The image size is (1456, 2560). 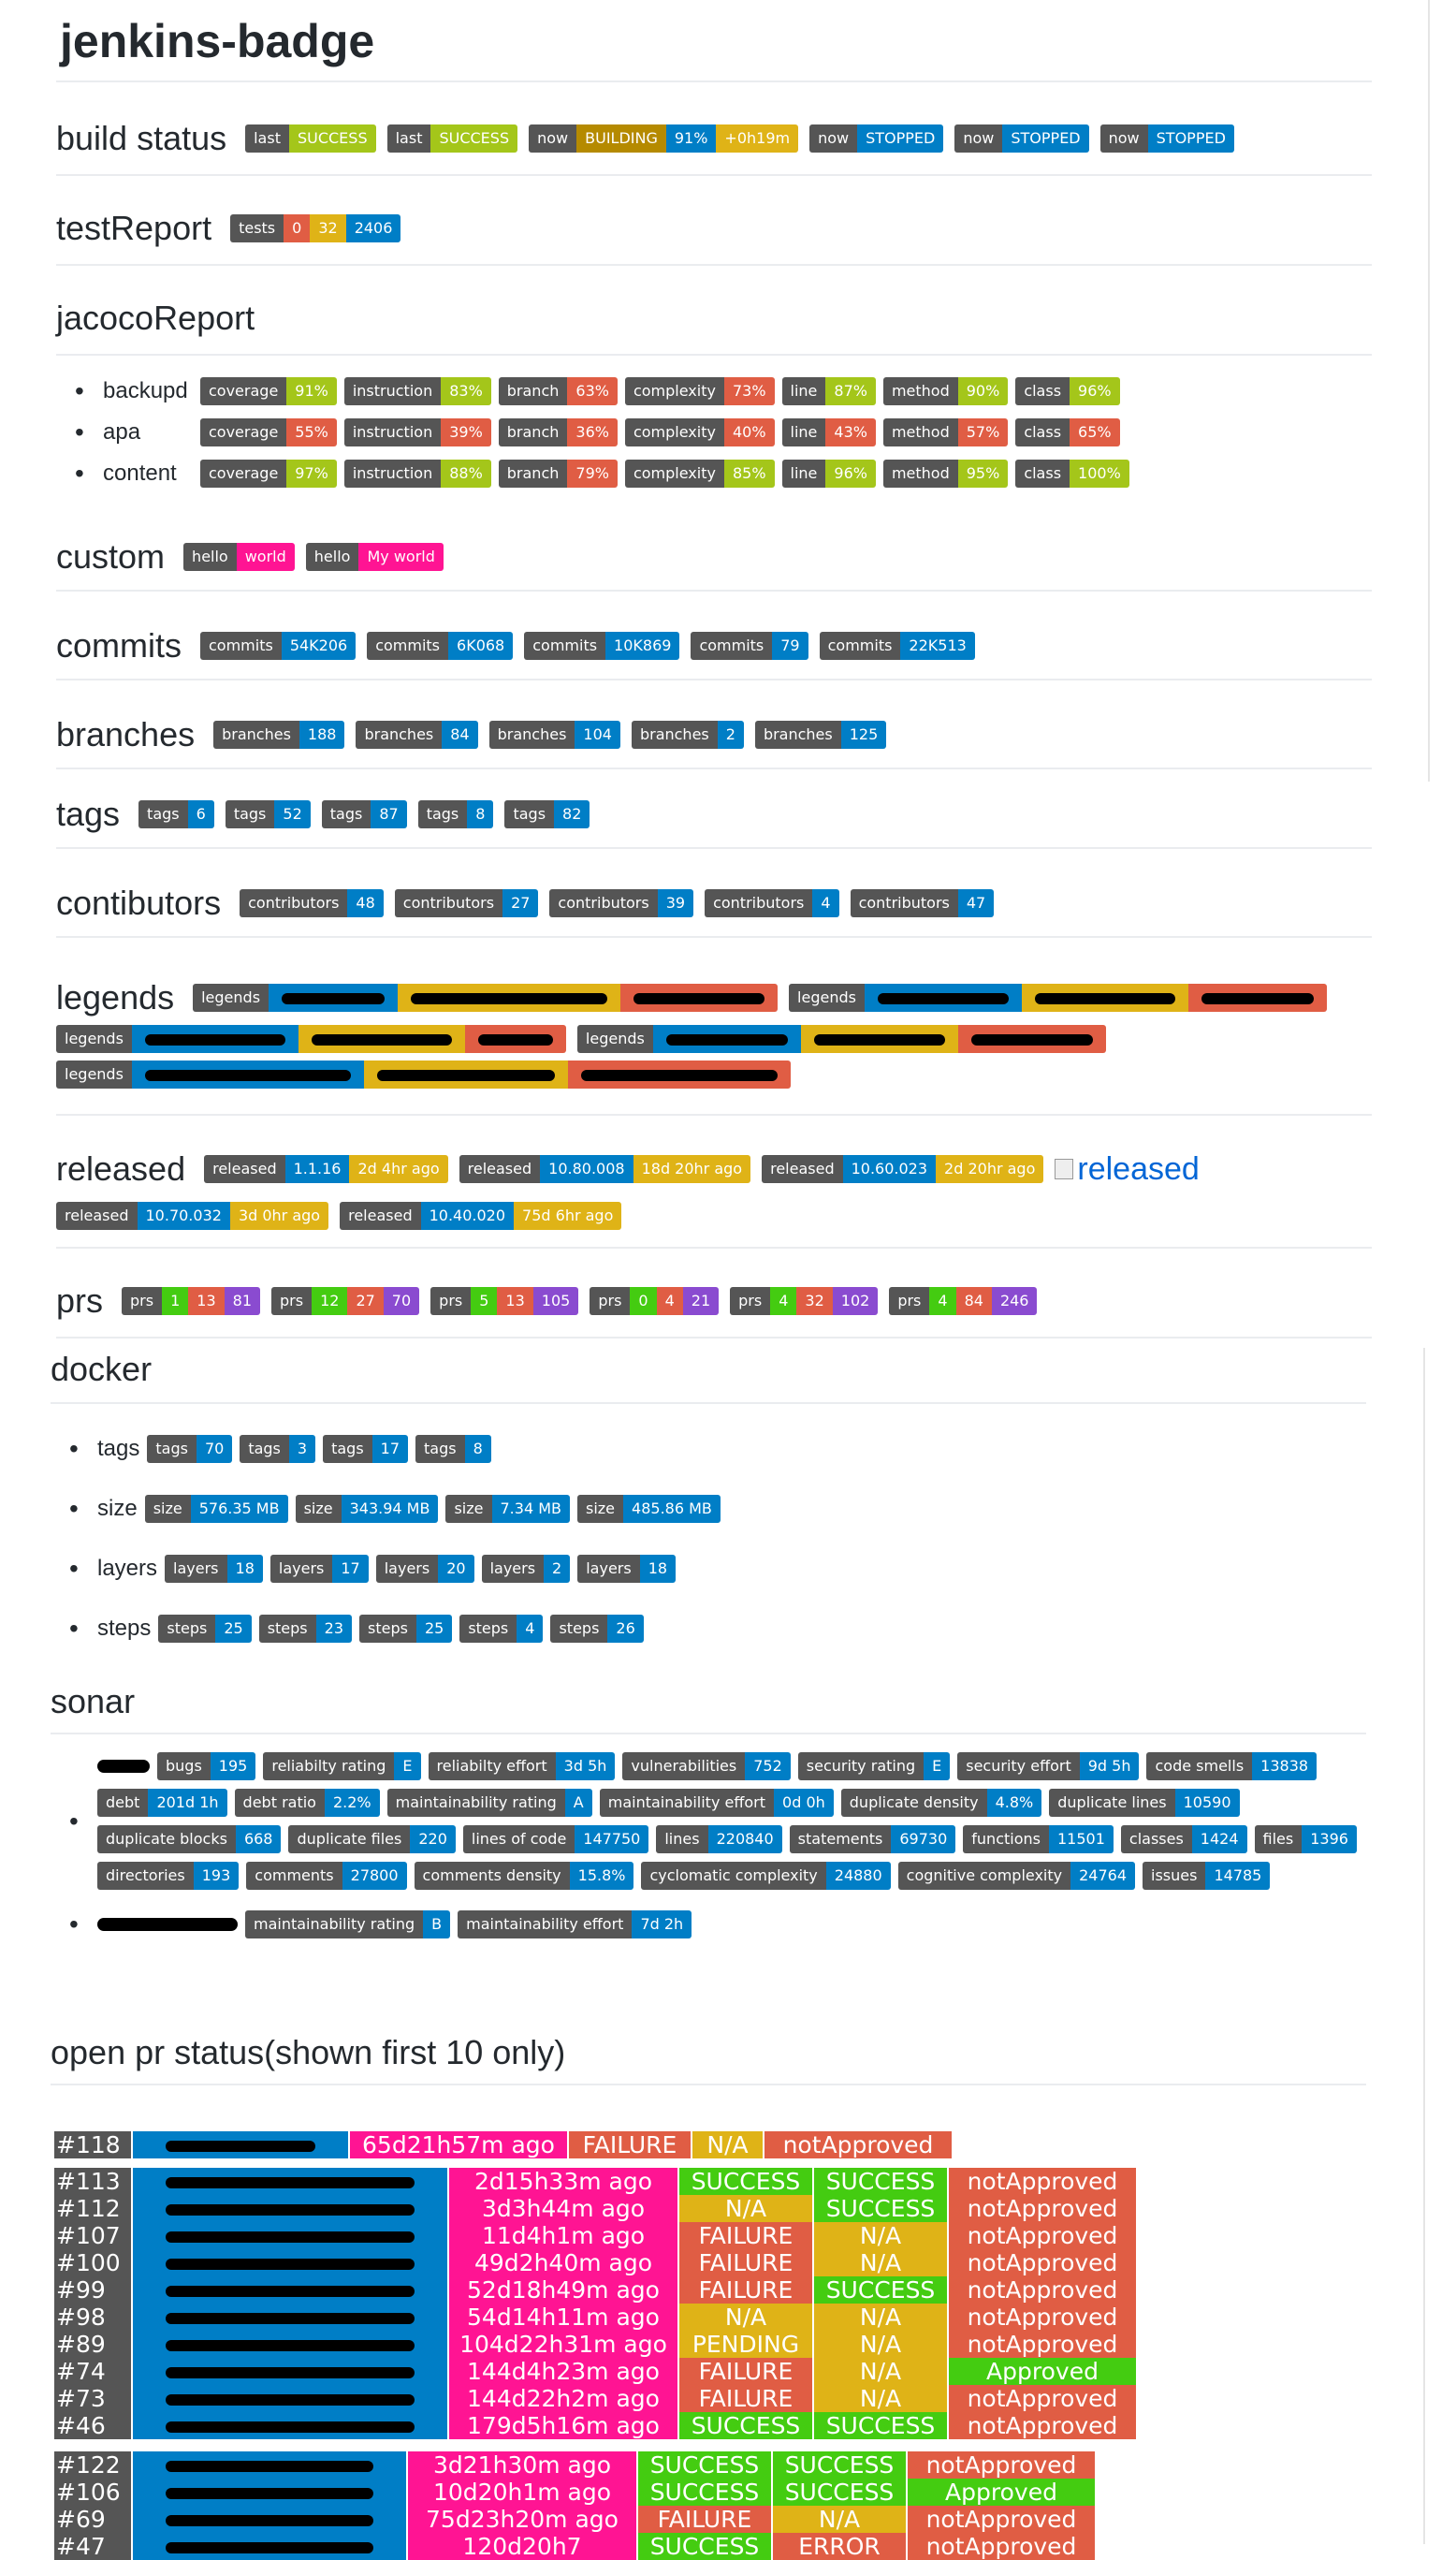 I want to click on contributors-badge: contributors 47, so click(x=922, y=903).